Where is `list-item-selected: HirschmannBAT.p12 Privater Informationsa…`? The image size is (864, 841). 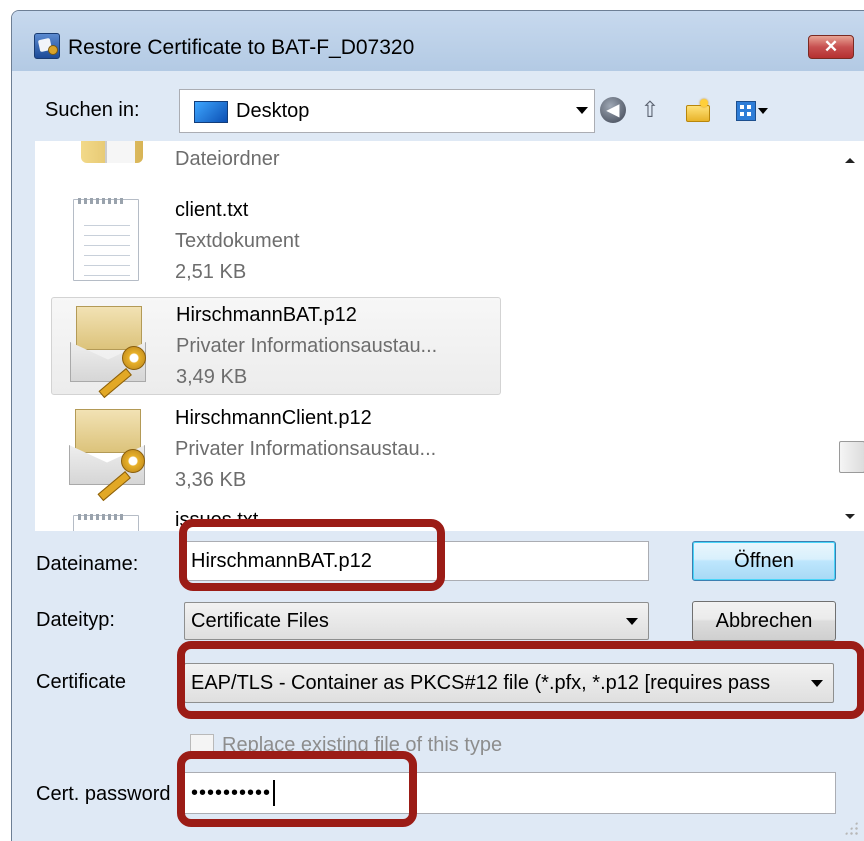 list-item-selected: HirschmannBAT.p12 Privater Informationsa… is located at coordinates (276, 346).